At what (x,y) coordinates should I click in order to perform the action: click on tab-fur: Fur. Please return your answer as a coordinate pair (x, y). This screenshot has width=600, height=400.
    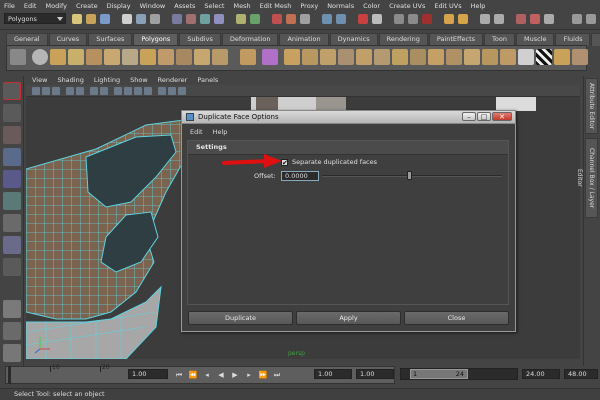
    Looking at the image, I should click on (595, 39).